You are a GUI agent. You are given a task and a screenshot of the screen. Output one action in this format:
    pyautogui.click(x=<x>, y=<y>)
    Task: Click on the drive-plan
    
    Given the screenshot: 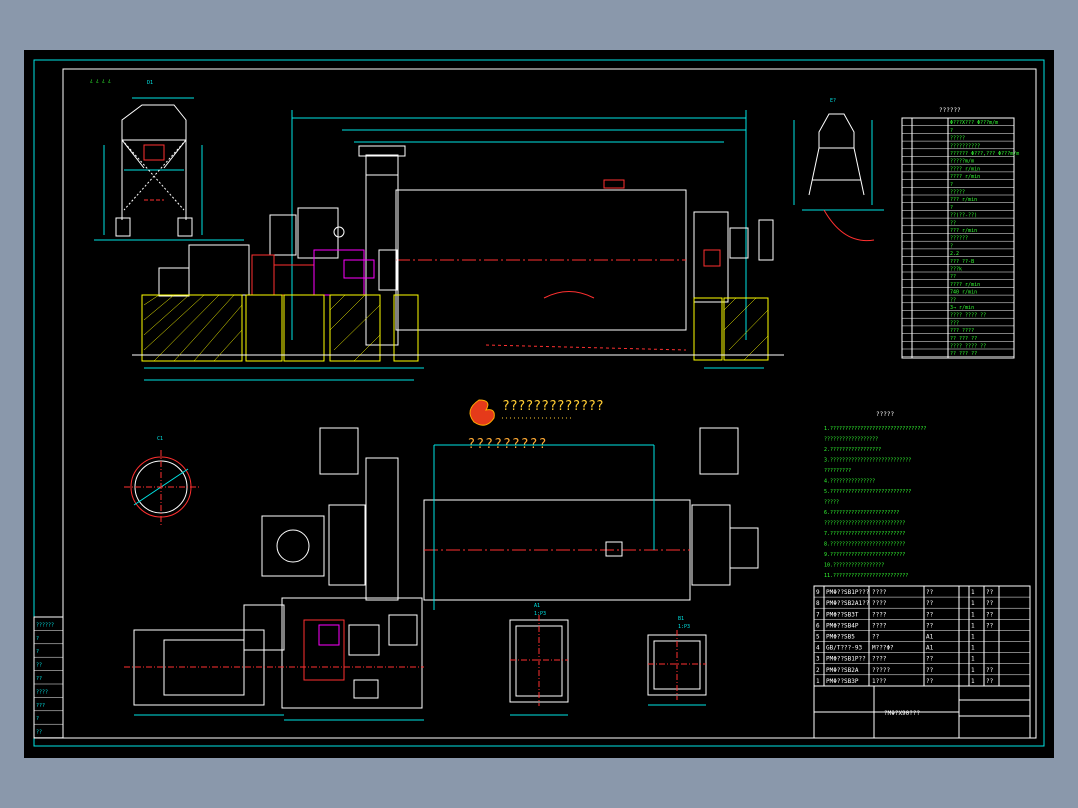 What is the action you would take?
    pyautogui.click(x=274, y=659)
    